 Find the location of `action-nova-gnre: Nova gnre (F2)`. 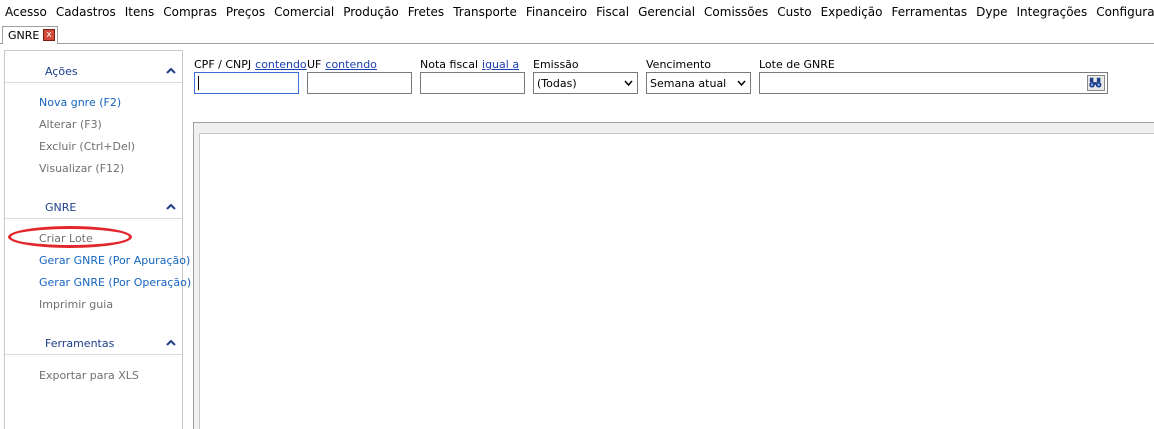

action-nova-gnre: Nova gnre (F2) is located at coordinates (80, 102).